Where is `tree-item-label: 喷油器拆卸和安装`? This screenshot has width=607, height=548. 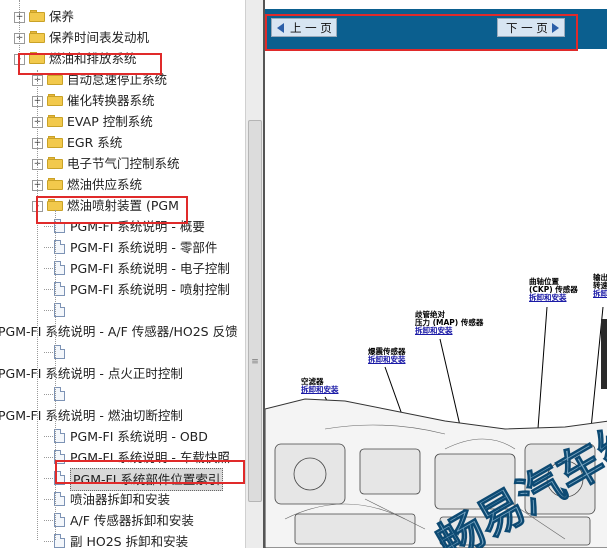 tree-item-label: 喷油器拆卸和安装 is located at coordinates (120, 499).